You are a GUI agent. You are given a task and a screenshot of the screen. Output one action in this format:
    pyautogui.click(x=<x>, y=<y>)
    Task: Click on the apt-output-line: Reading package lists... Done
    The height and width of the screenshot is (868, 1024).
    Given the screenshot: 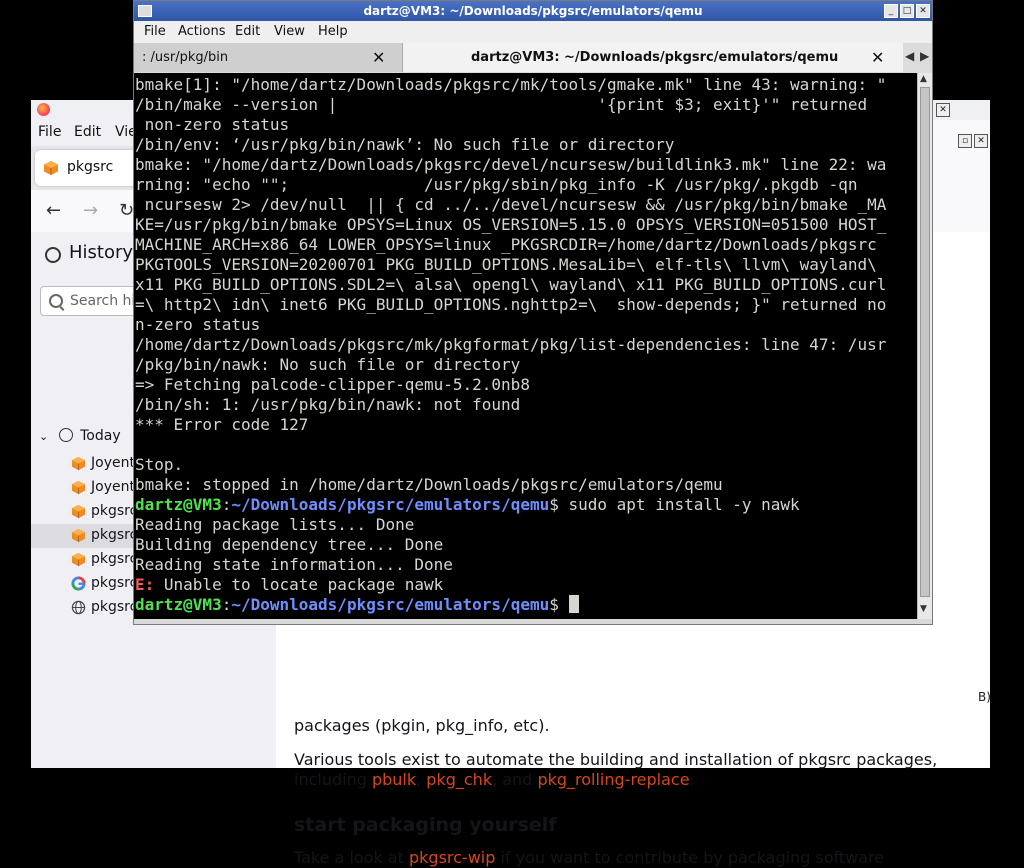 What is the action you would take?
    pyautogui.click(x=275, y=524)
    